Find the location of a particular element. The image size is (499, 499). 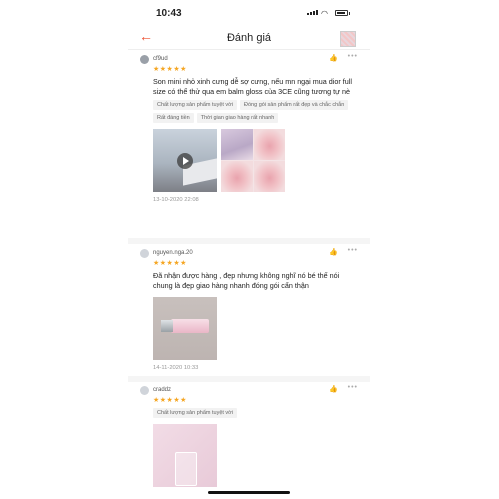

wifi-icon: ◠ is located at coordinates (324, 13).